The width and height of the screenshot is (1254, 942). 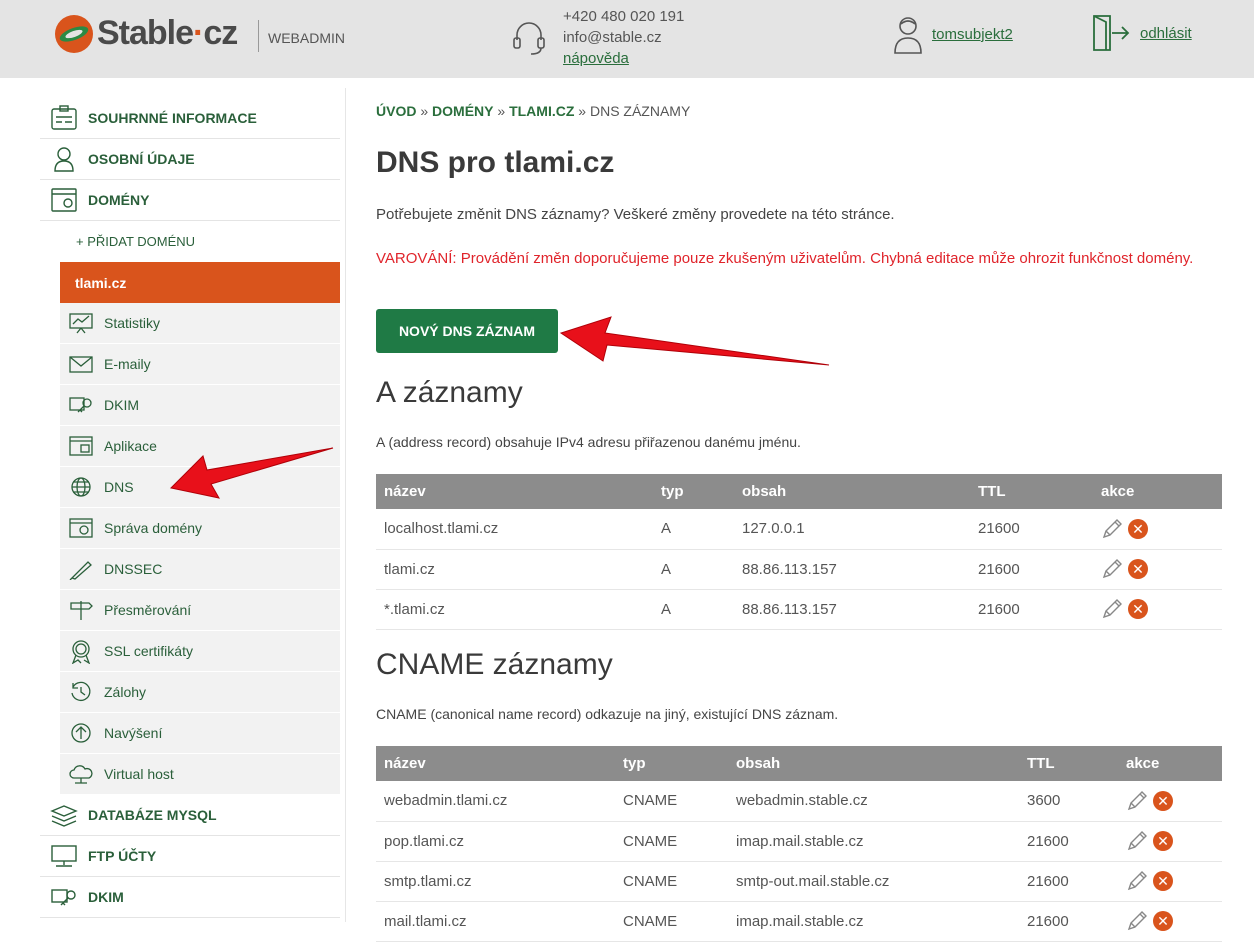 I want to click on column-header: TTL, so click(x=1031, y=491).